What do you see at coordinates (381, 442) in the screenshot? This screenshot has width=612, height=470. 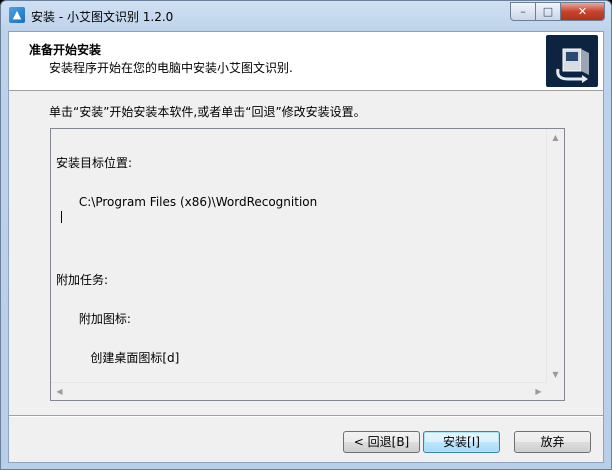 I see `back-button: < 回退[B]` at bounding box center [381, 442].